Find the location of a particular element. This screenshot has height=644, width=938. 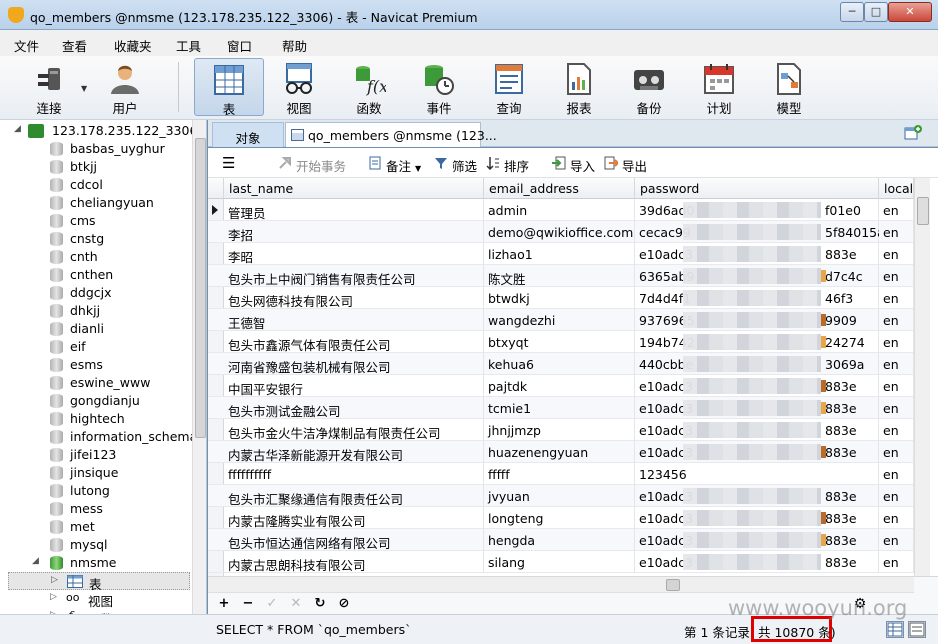

cell-email: wangdezhi is located at coordinates (559, 320).